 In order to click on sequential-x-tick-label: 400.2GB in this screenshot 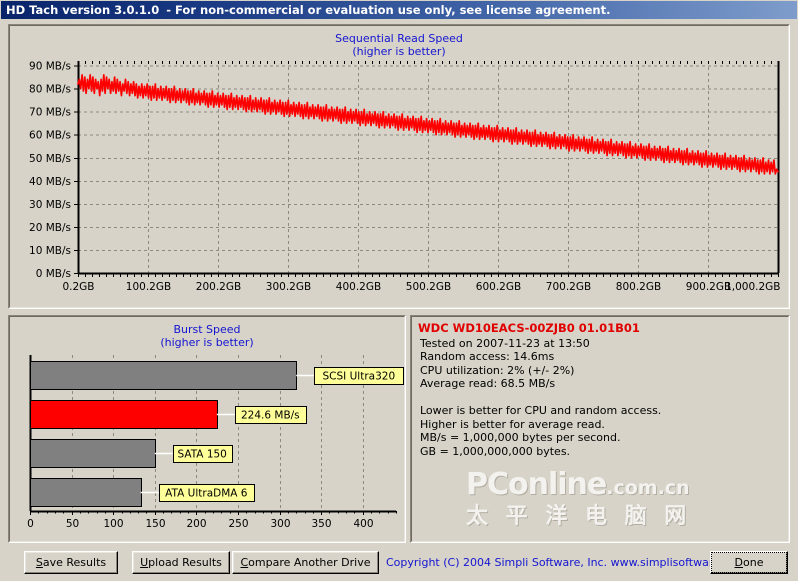, I will do `click(358, 287)`.